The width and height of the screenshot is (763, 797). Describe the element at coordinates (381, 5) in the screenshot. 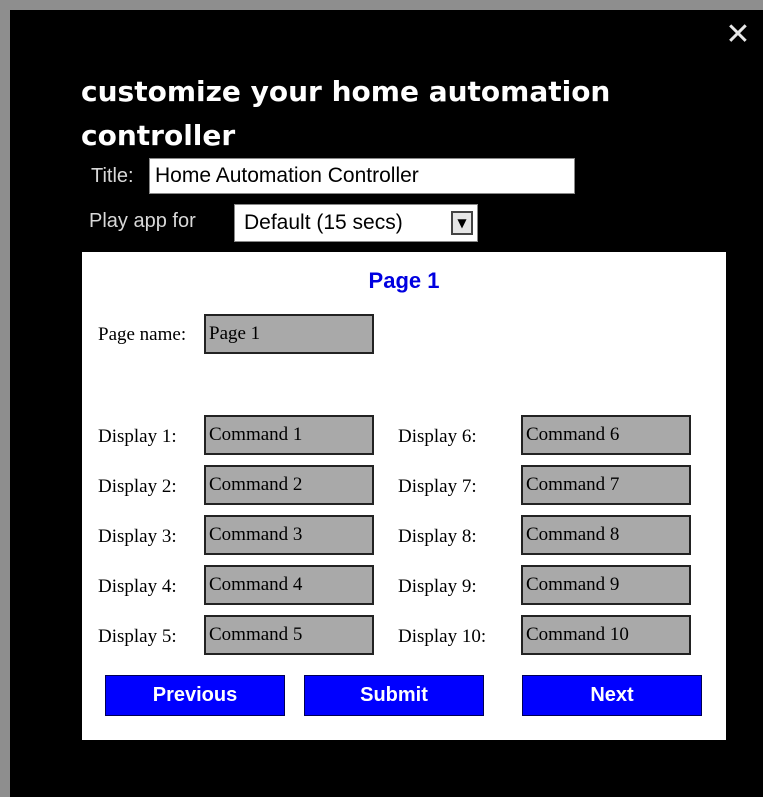

I see `window-top-strip` at that location.